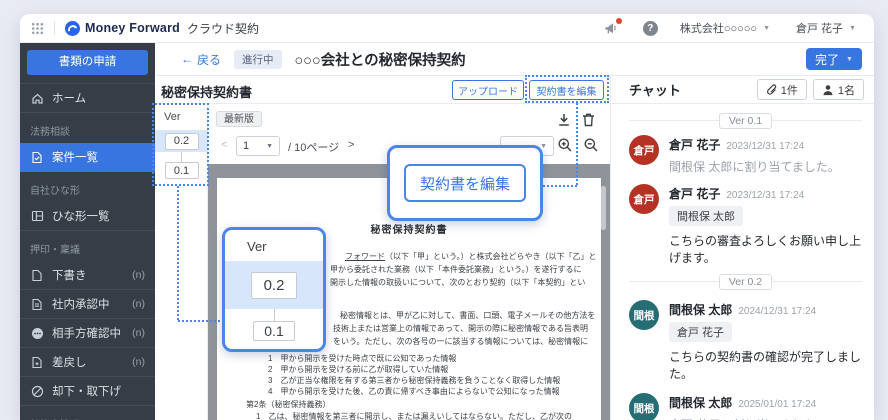 The width and height of the screenshot is (888, 420). What do you see at coordinates (201, 59) in the screenshot?
I see `back-link: ← 戻る` at bounding box center [201, 59].